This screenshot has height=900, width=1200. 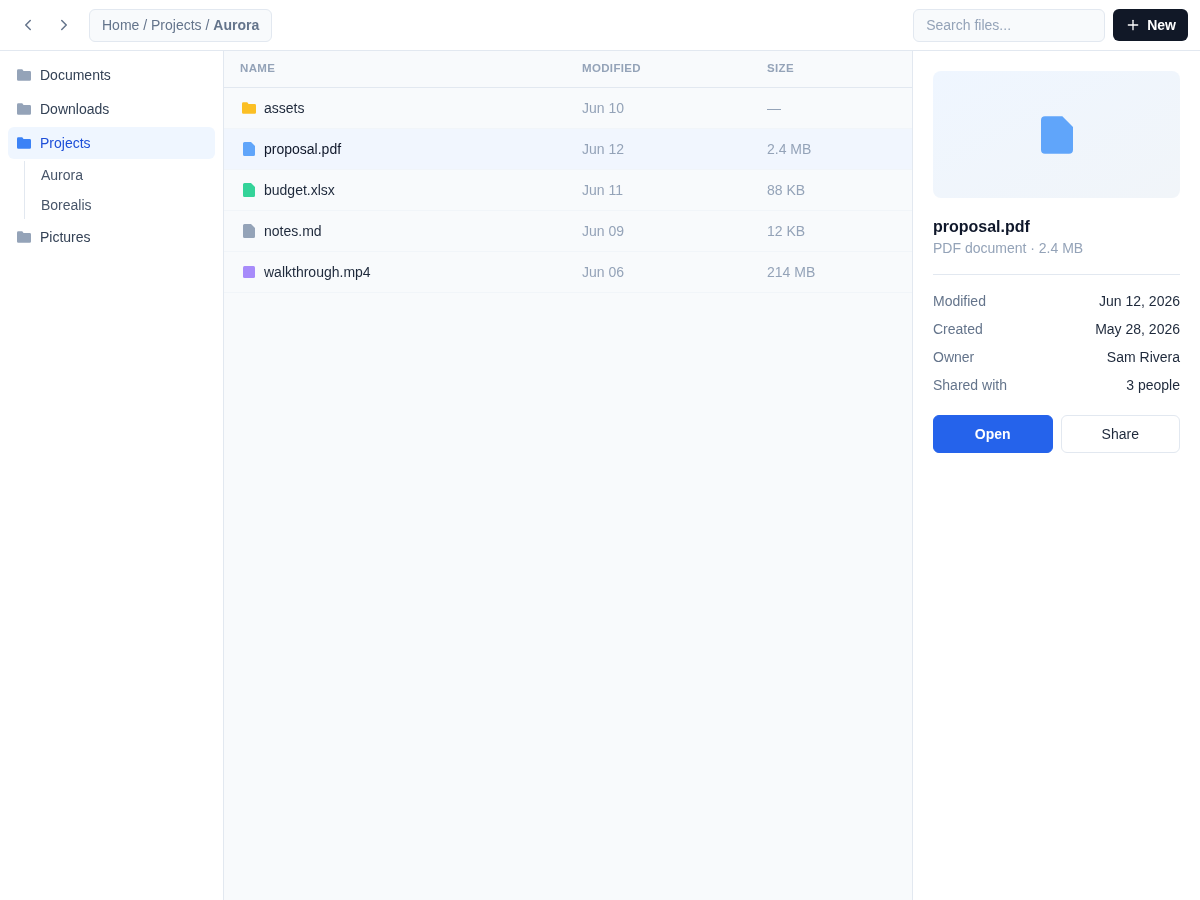 What do you see at coordinates (568, 149) in the screenshot?
I see `file-row: proposal.pdf Jun 12 2.4 MB` at bounding box center [568, 149].